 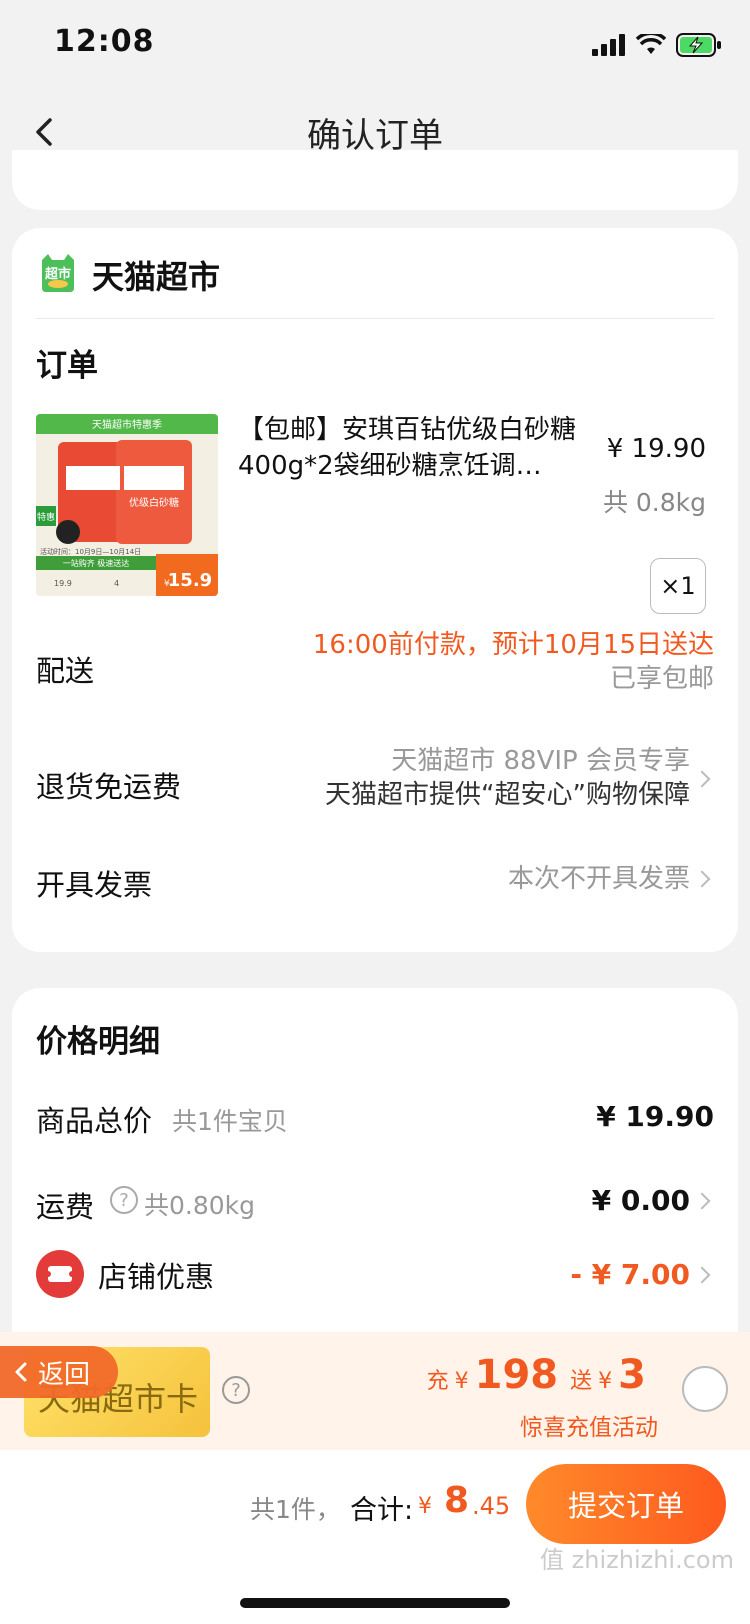 I want to click on watermark: 值 zhizhizhi.com, so click(x=637, y=1560).